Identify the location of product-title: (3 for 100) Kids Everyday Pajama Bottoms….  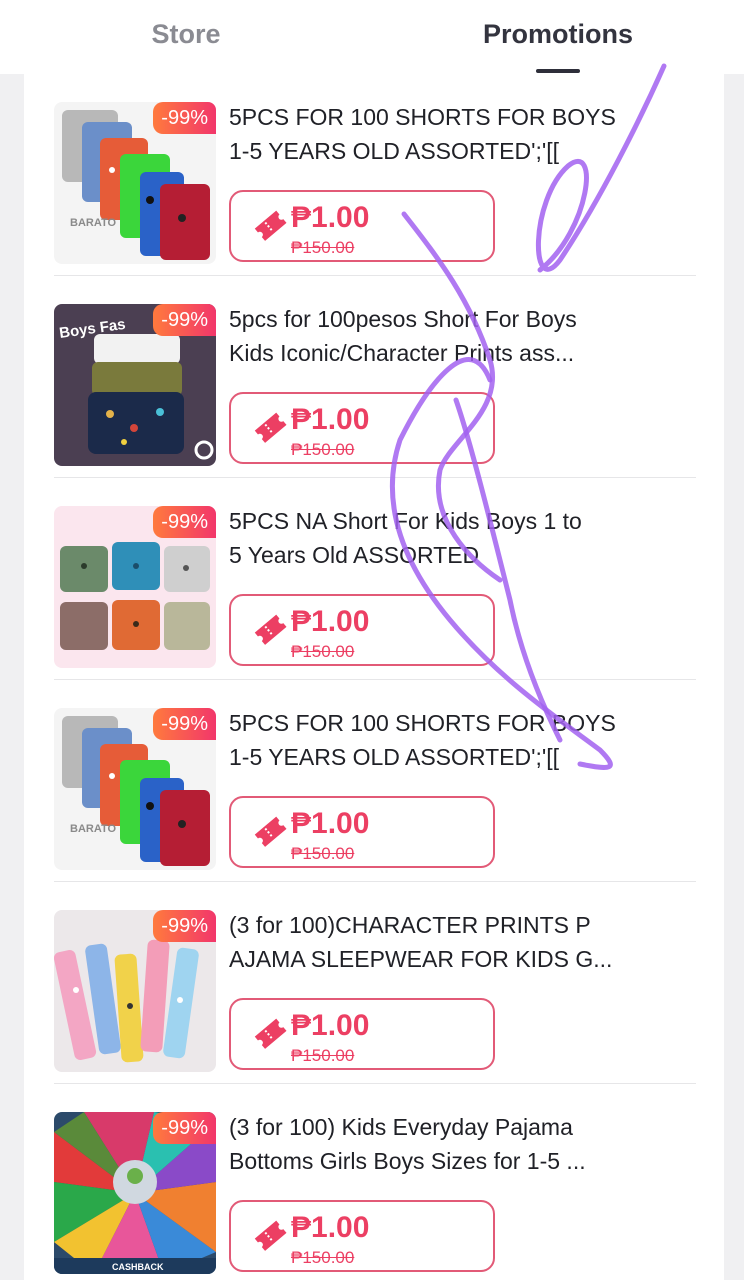
(449, 1144).